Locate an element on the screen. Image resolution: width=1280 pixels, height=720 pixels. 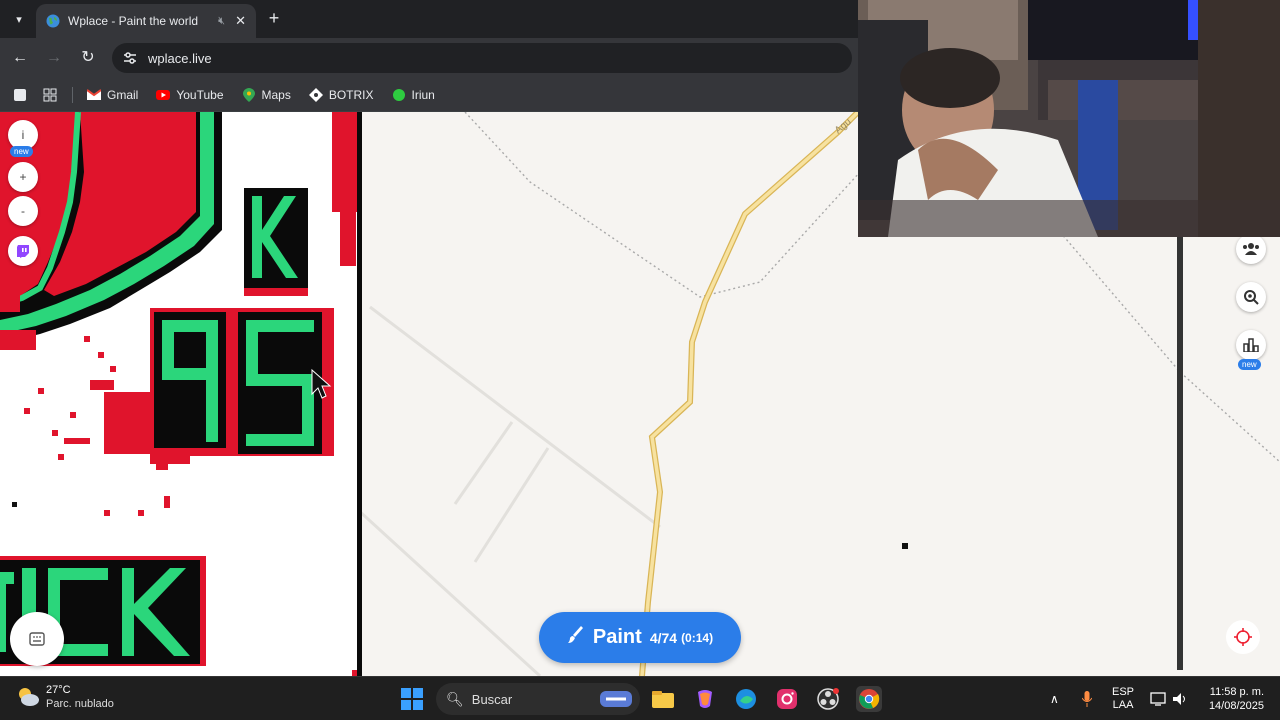
search-map-icon is located at coordinates (1251, 297).